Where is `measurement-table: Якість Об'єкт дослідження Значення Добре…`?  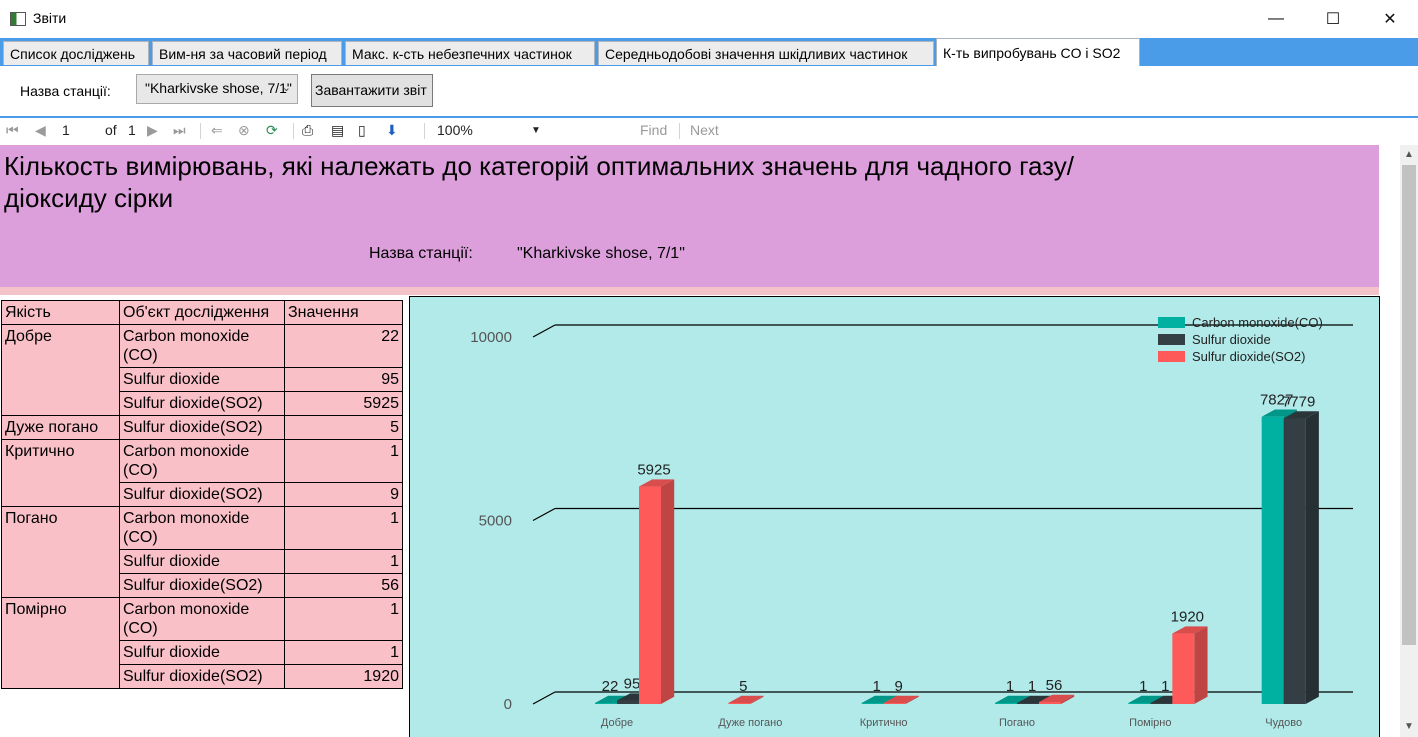 measurement-table: Якість Об'єкт дослідження Значення Добре… is located at coordinates (202, 494).